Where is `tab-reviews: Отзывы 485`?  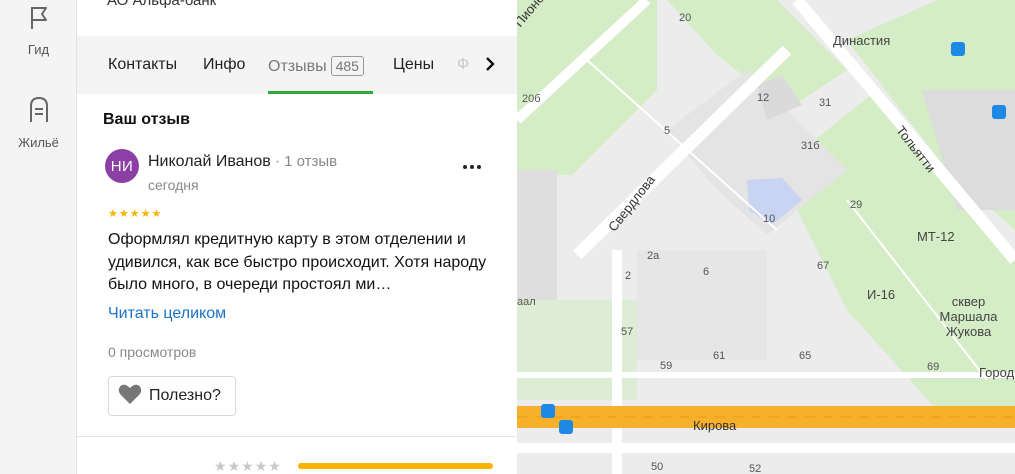
tab-reviews: Отзывы 485 is located at coordinates (316, 66).